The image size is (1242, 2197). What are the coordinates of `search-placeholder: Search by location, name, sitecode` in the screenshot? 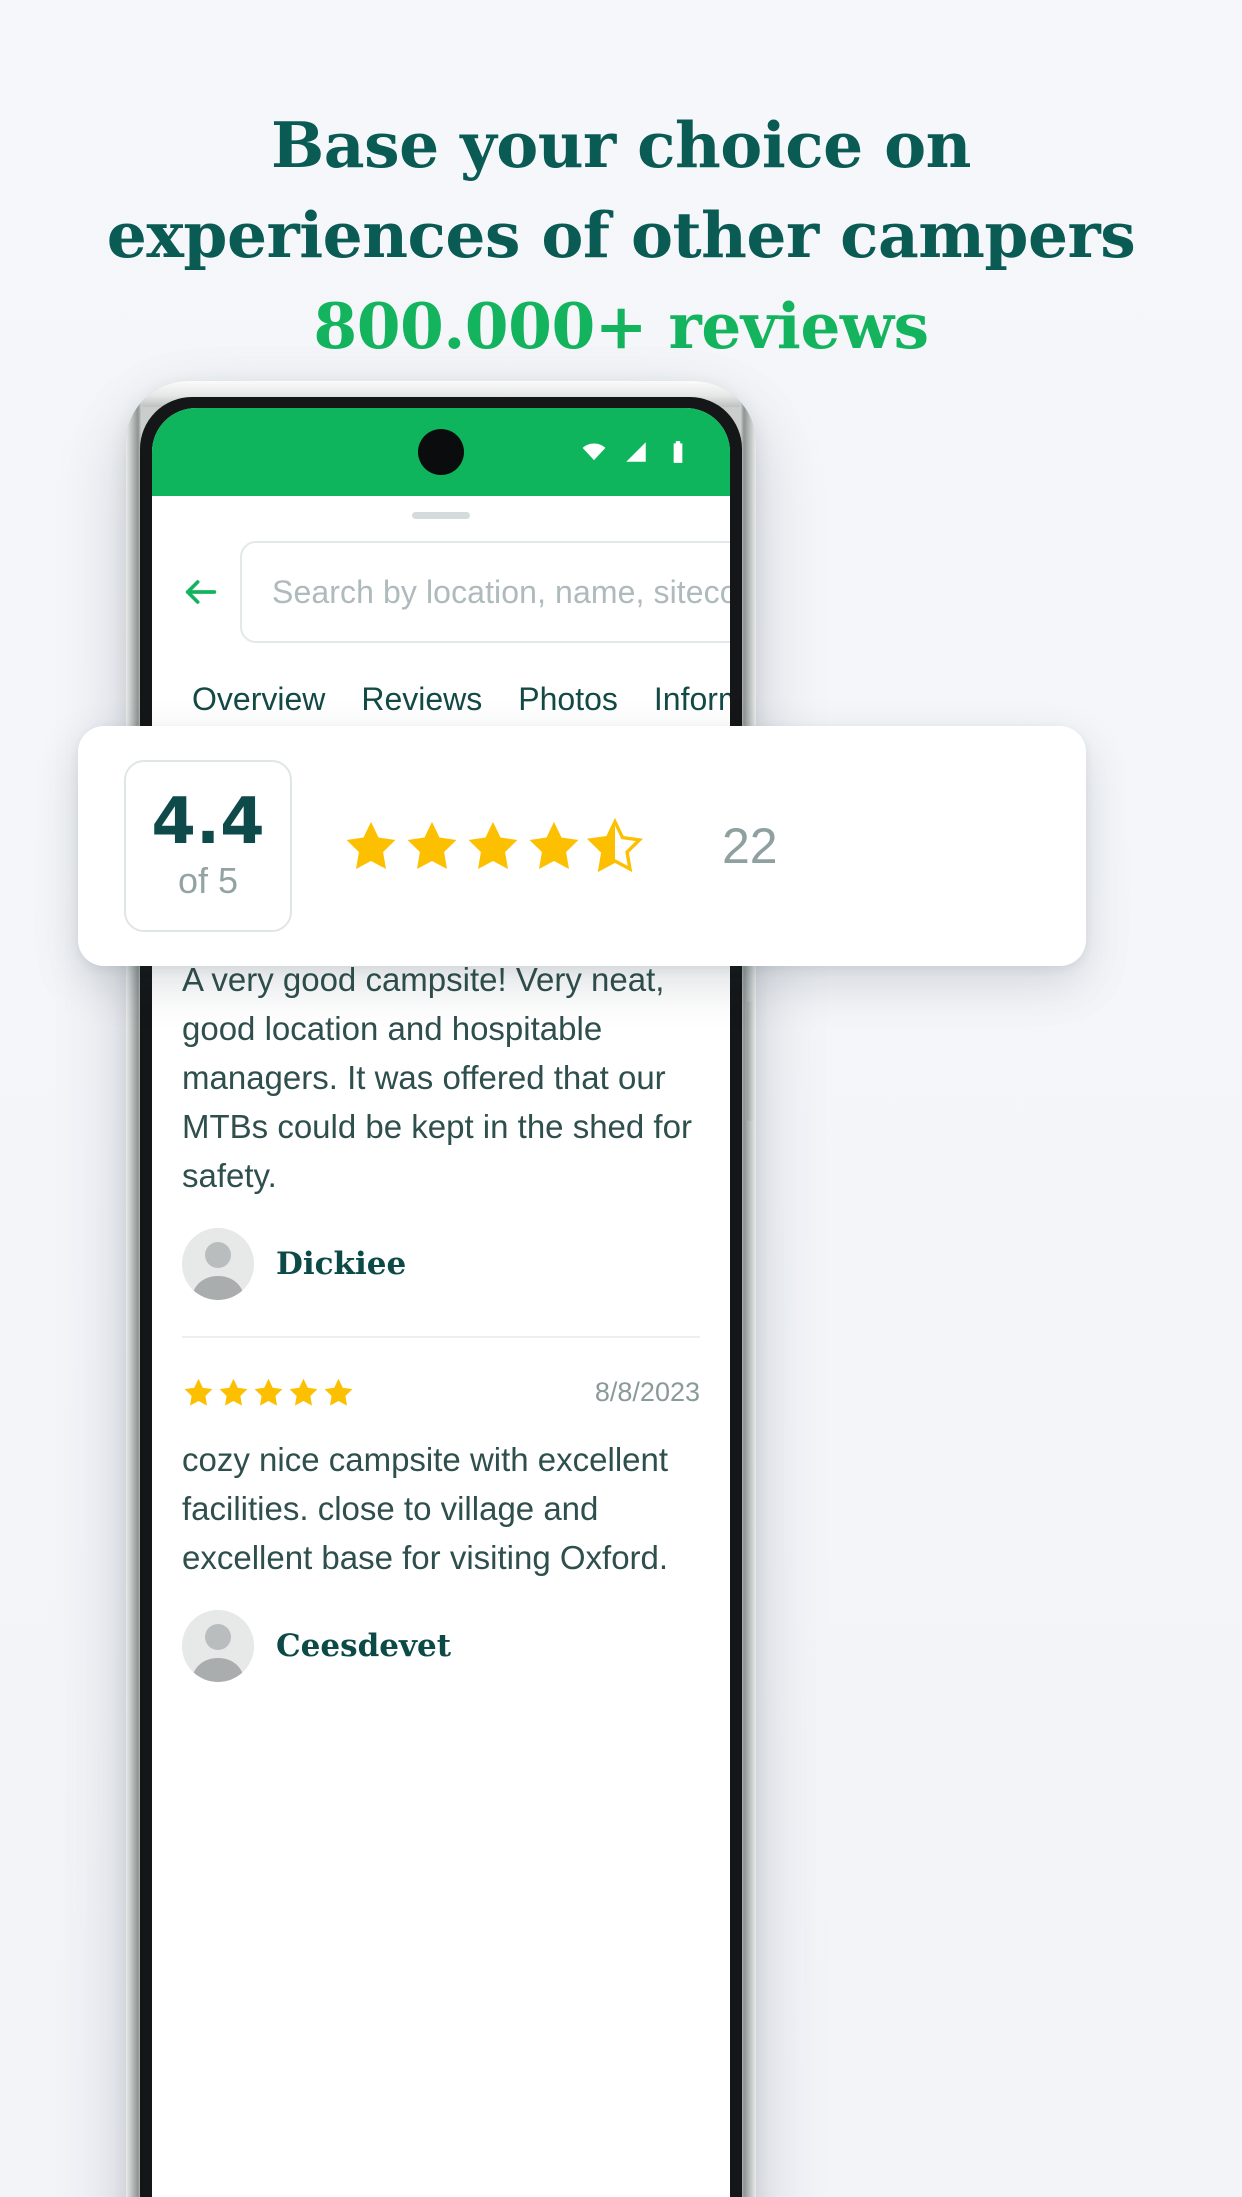 It's located at (501, 591).